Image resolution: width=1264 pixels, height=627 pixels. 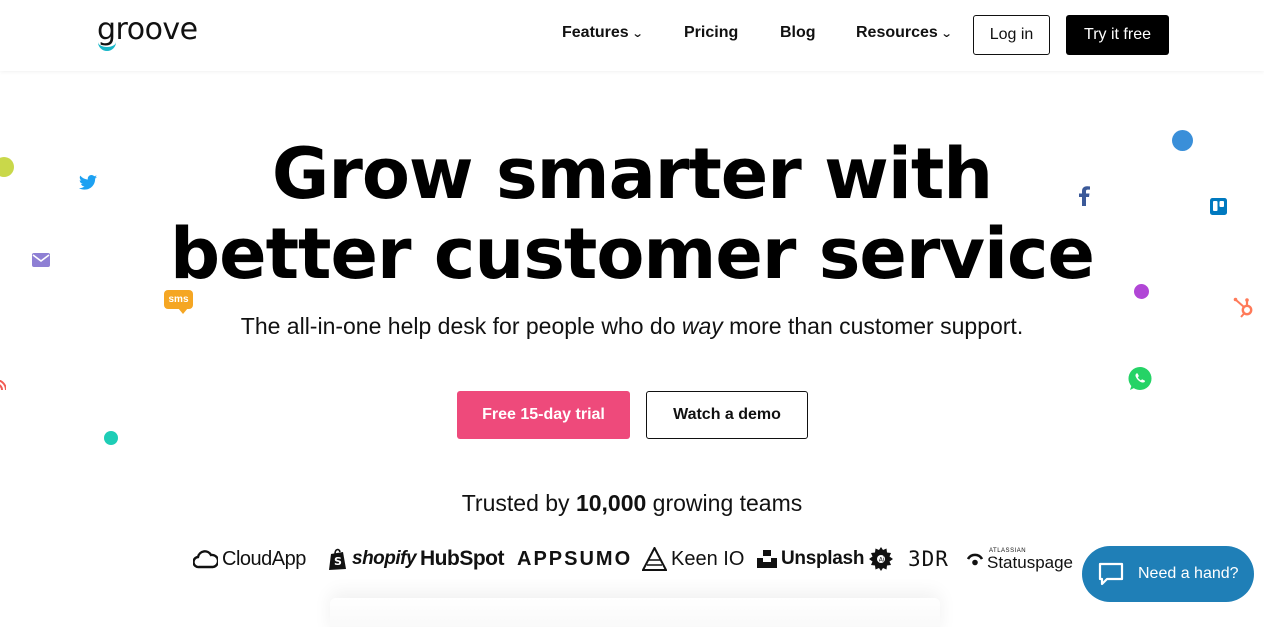 What do you see at coordinates (3, 385) in the screenshot?
I see `rss-icon` at bounding box center [3, 385].